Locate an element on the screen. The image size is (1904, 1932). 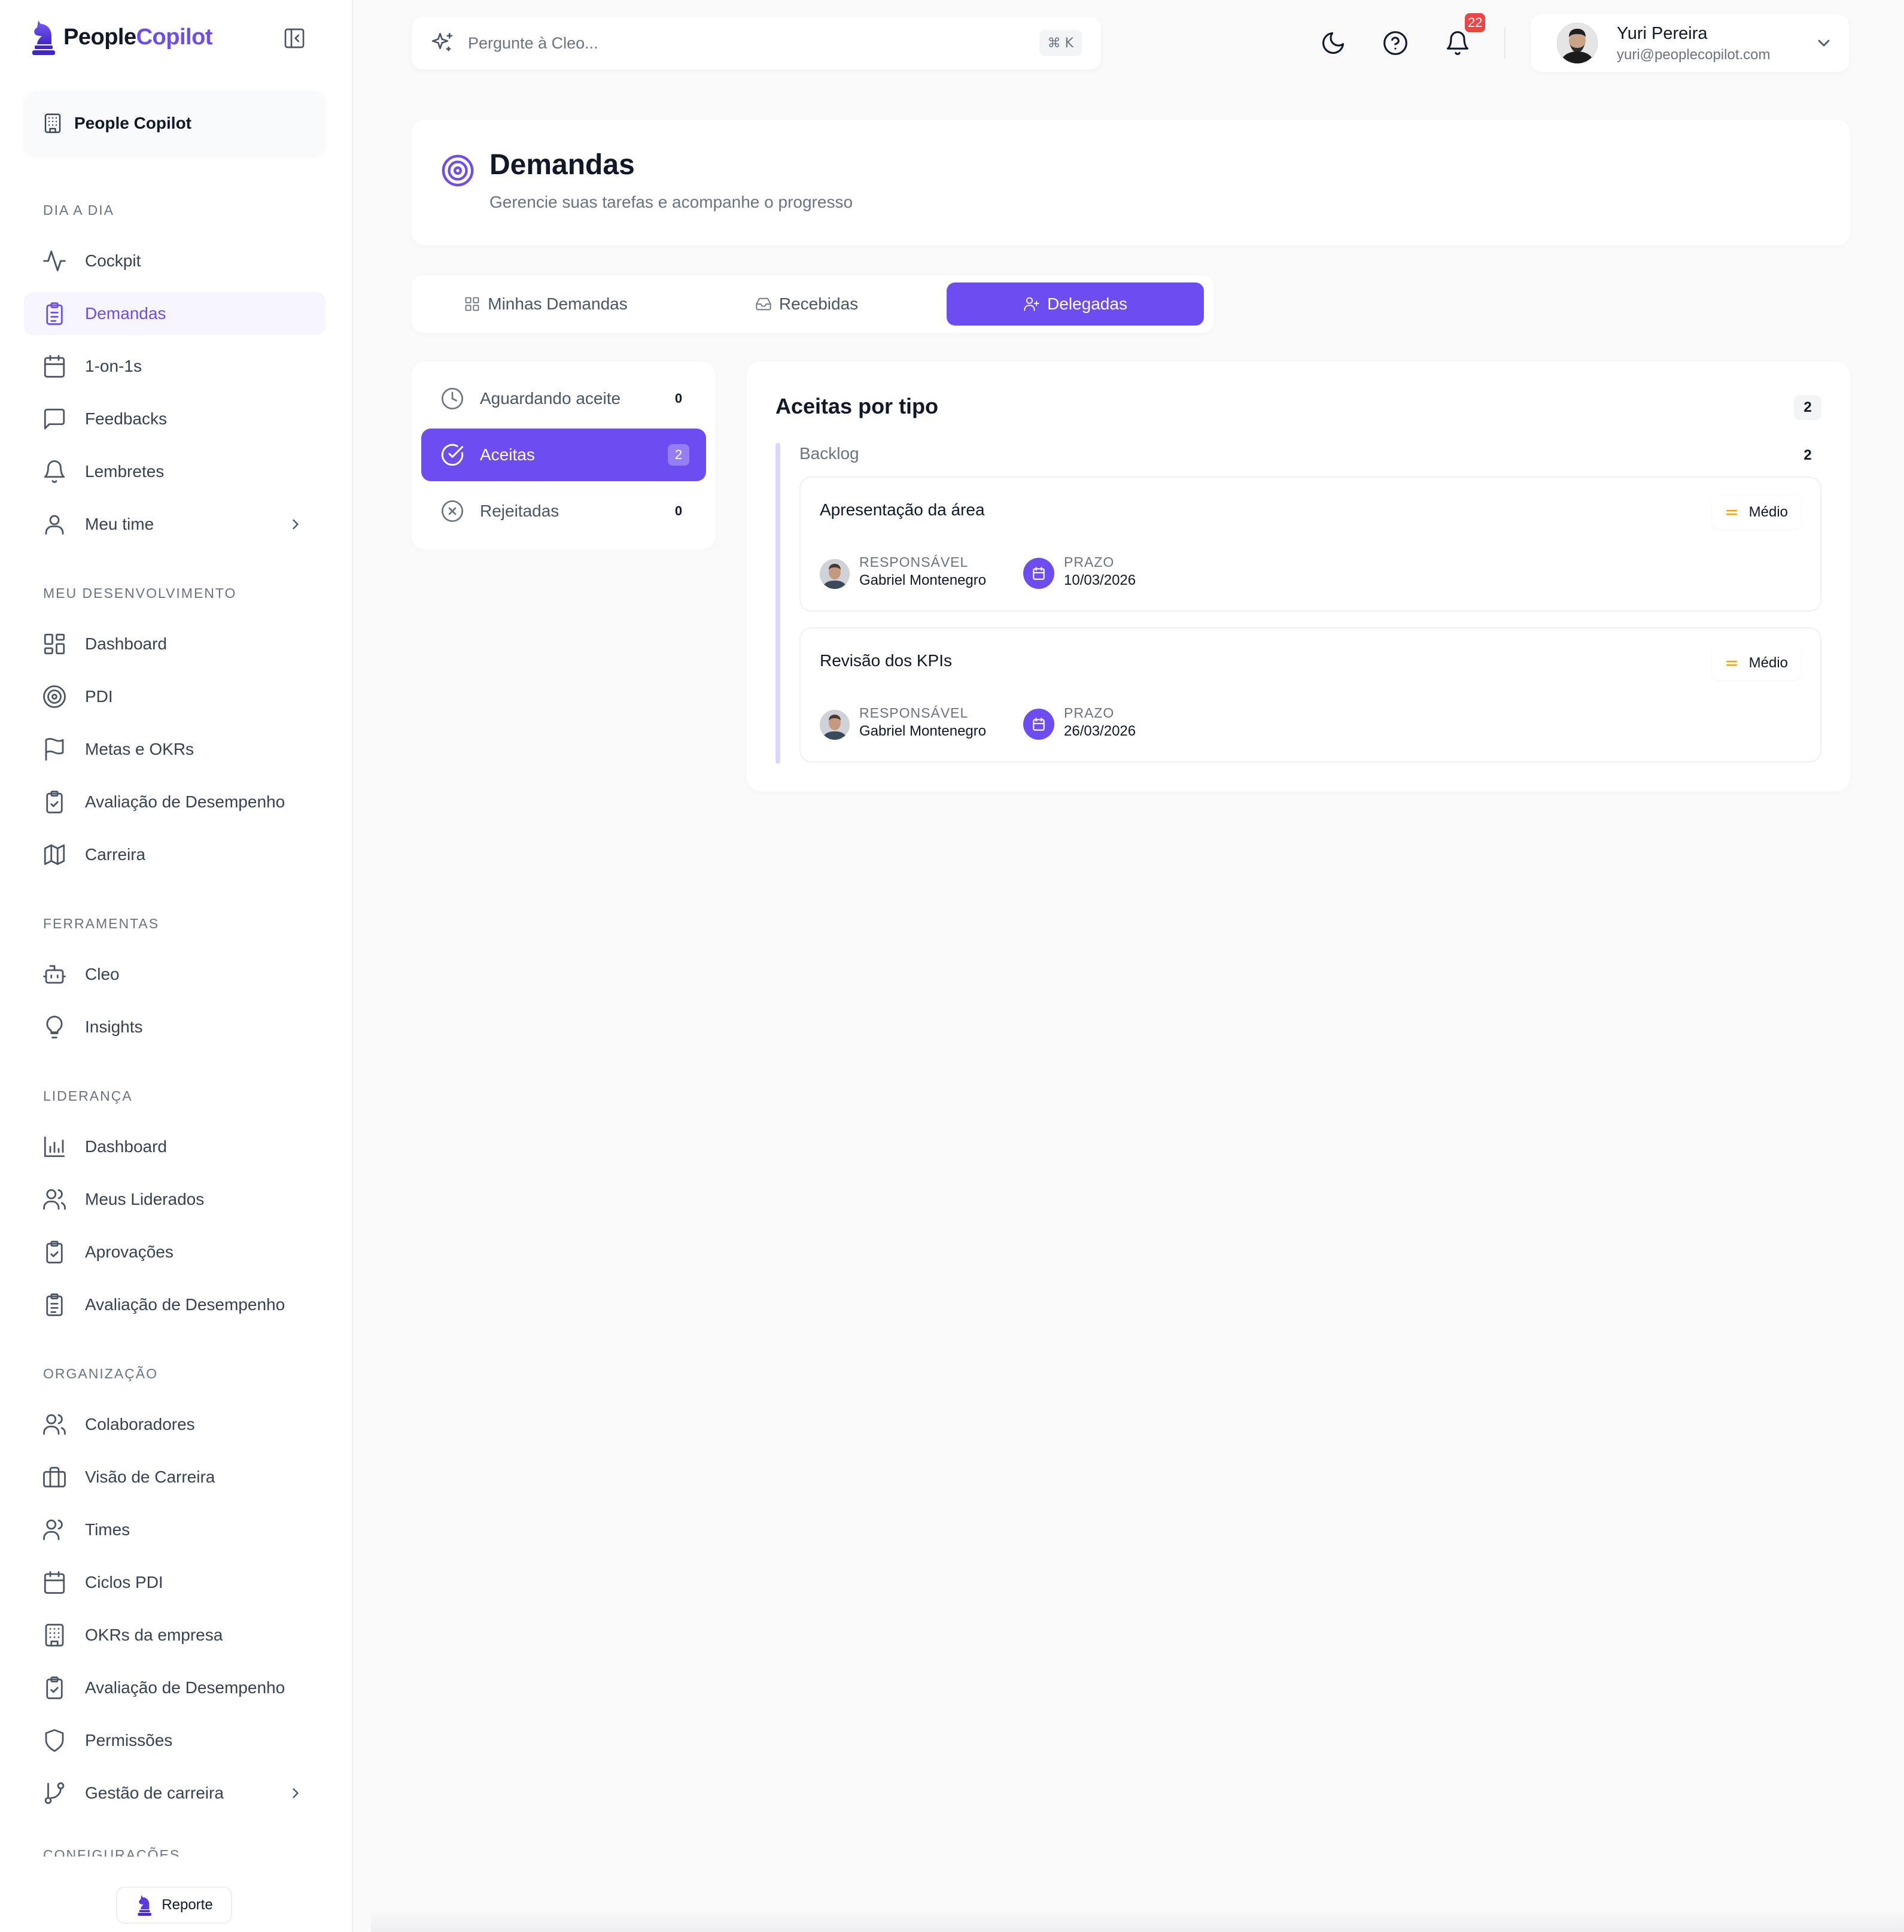
due-date: 10/03/2026 is located at coordinates (1100, 580).